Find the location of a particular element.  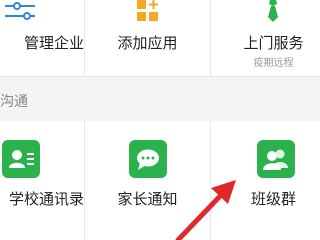

add-app-label: 添加应用 is located at coordinates (147, 43).